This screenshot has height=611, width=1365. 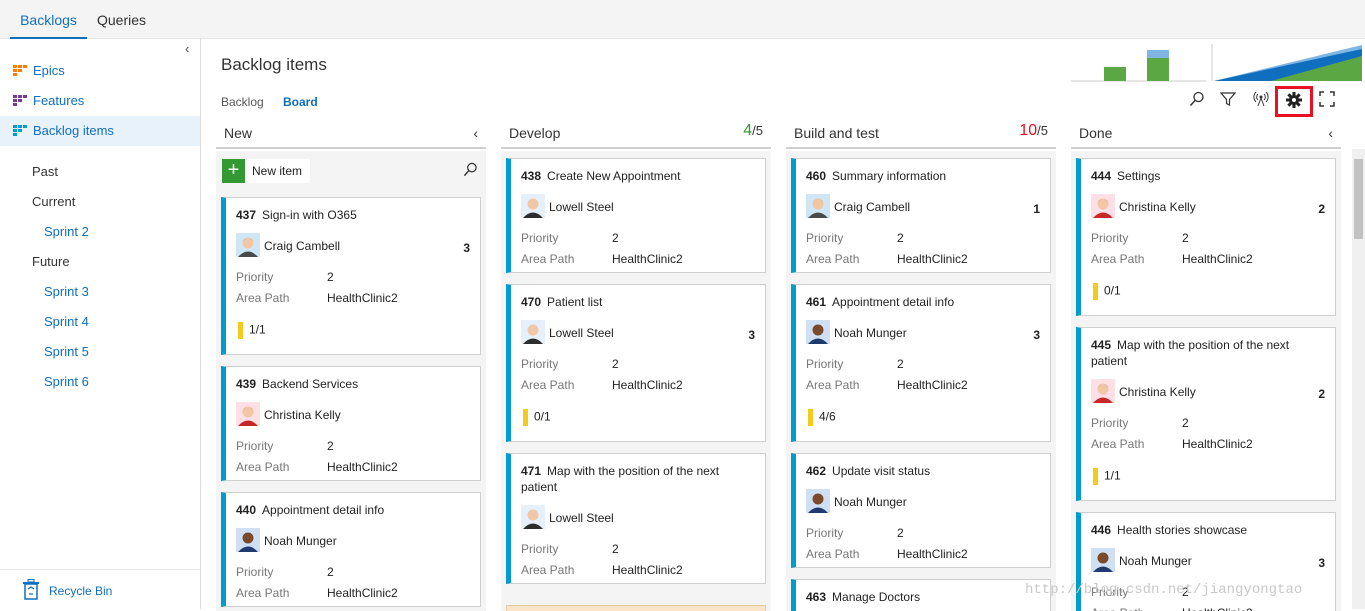 What do you see at coordinates (66, 382) in the screenshot?
I see `sidebar-item-sprint-6: Sprint 6` at bounding box center [66, 382].